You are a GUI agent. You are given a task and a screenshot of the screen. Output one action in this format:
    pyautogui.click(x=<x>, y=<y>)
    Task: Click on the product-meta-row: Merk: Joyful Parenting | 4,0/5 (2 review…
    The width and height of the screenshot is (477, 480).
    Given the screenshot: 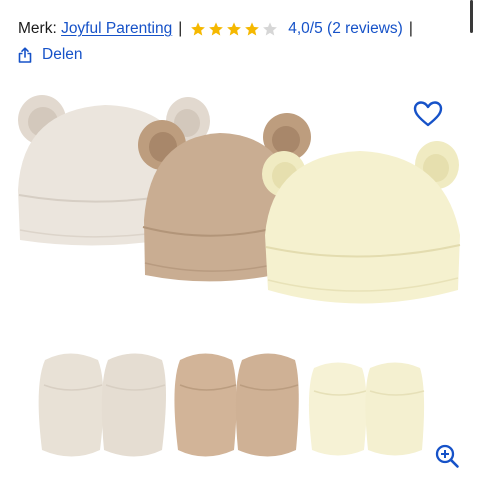 What is the action you would take?
    pyautogui.click(x=218, y=29)
    